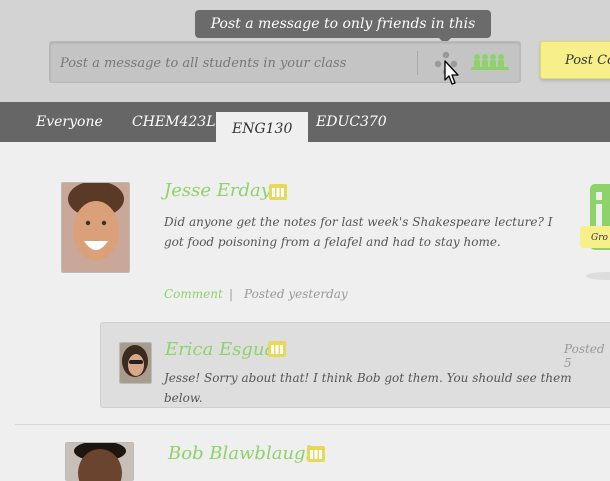  Describe the element at coordinates (242, 453) in the screenshot. I see `post-author-name: Bob Blawblaugh` at that location.